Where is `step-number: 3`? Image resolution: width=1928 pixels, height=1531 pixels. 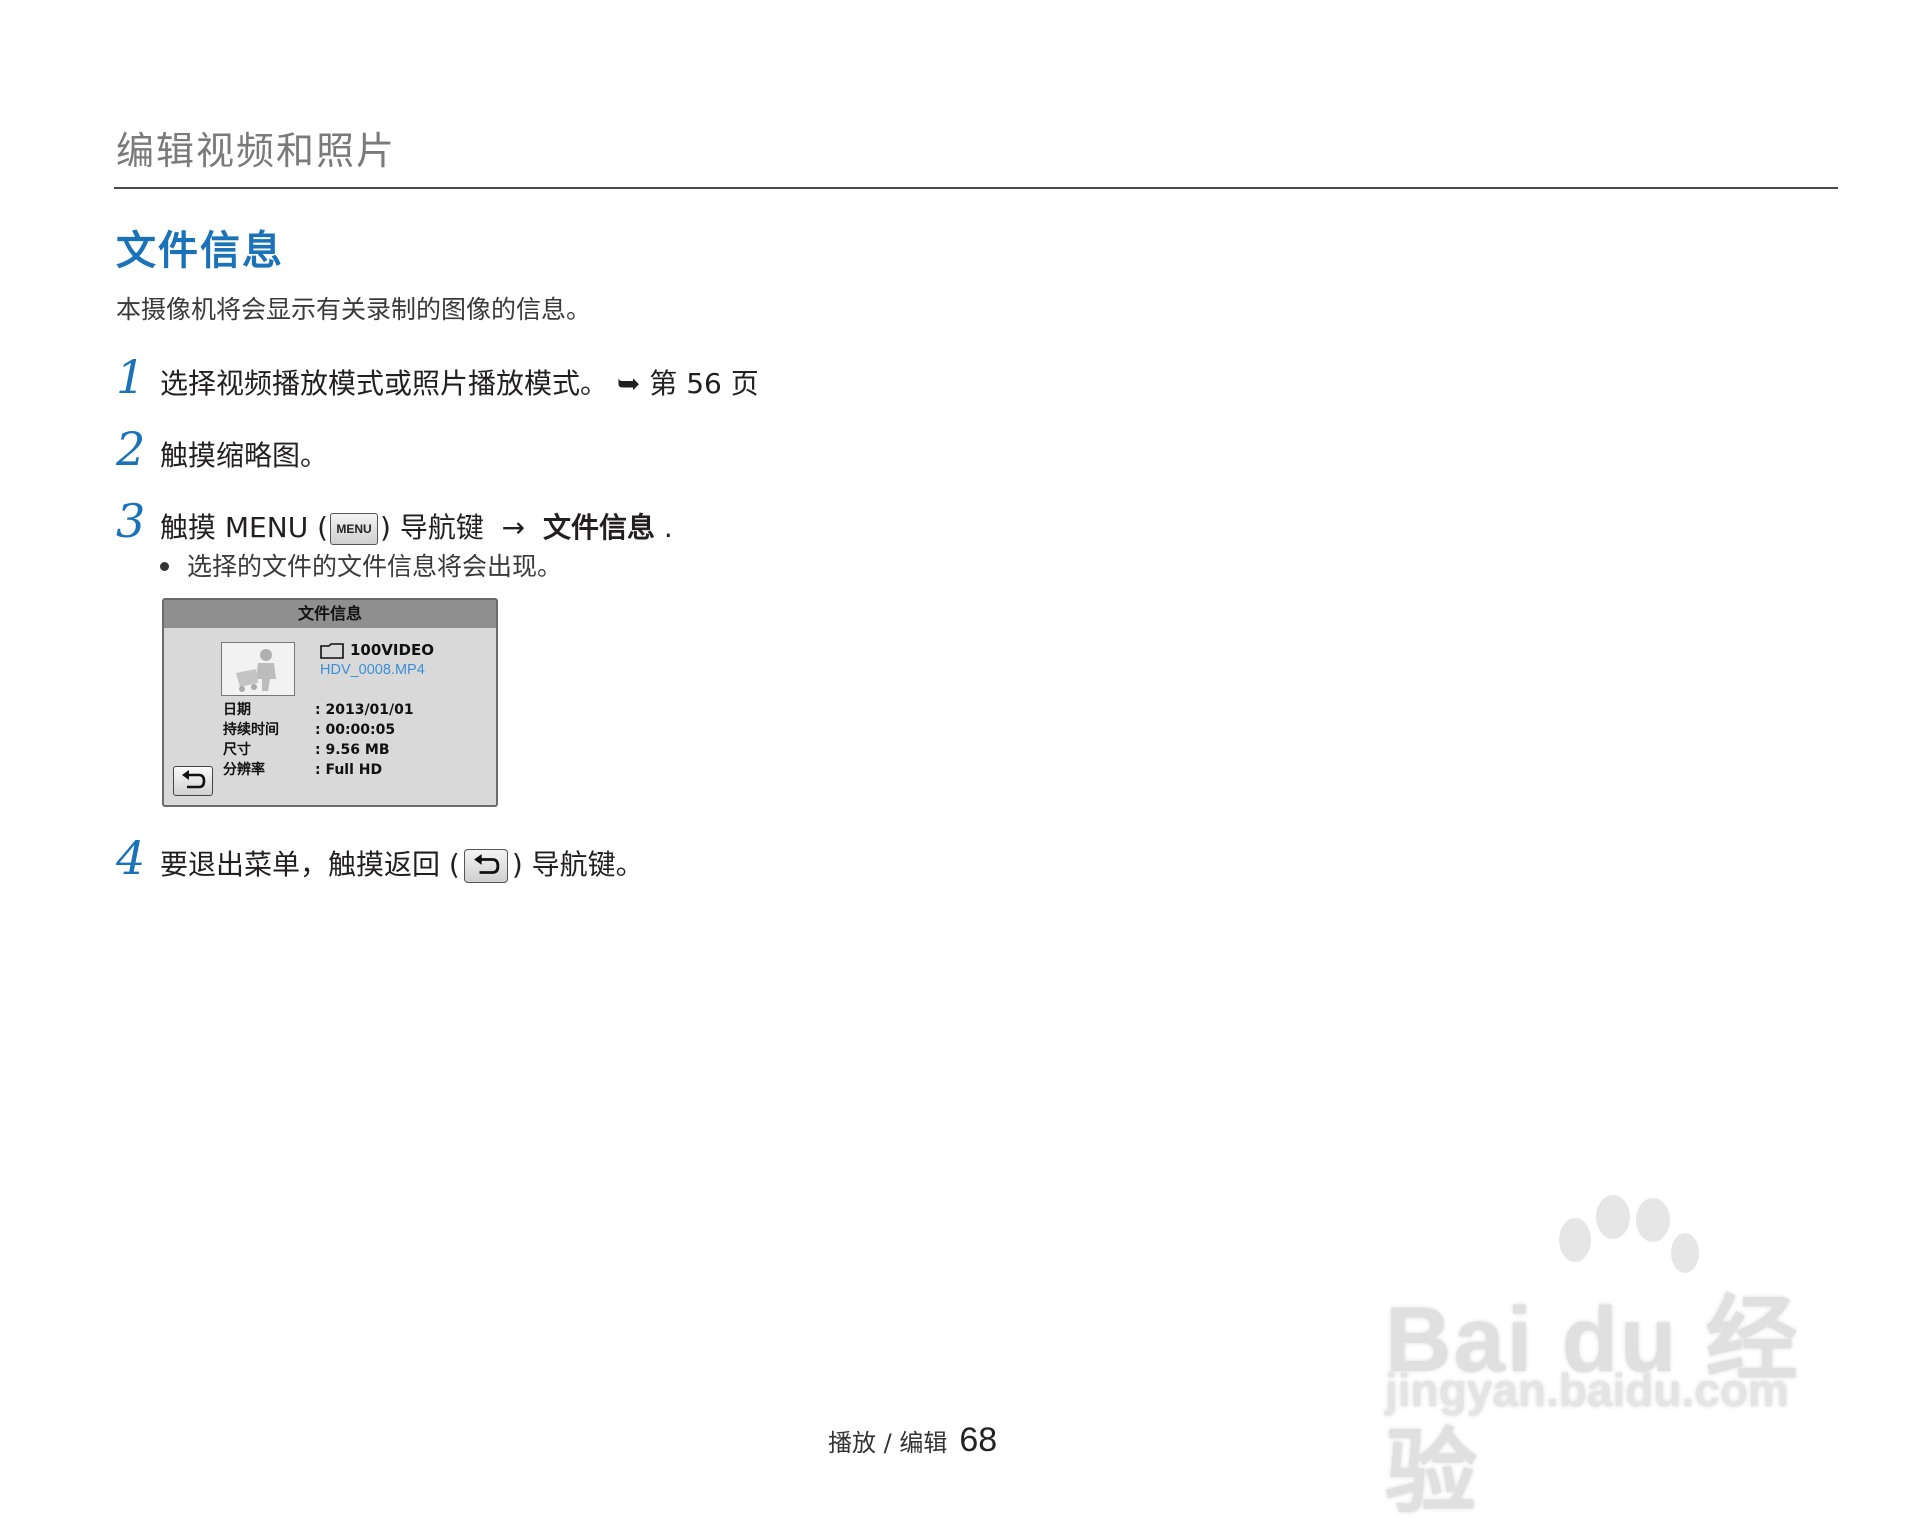 step-number: 3 is located at coordinates (131, 521).